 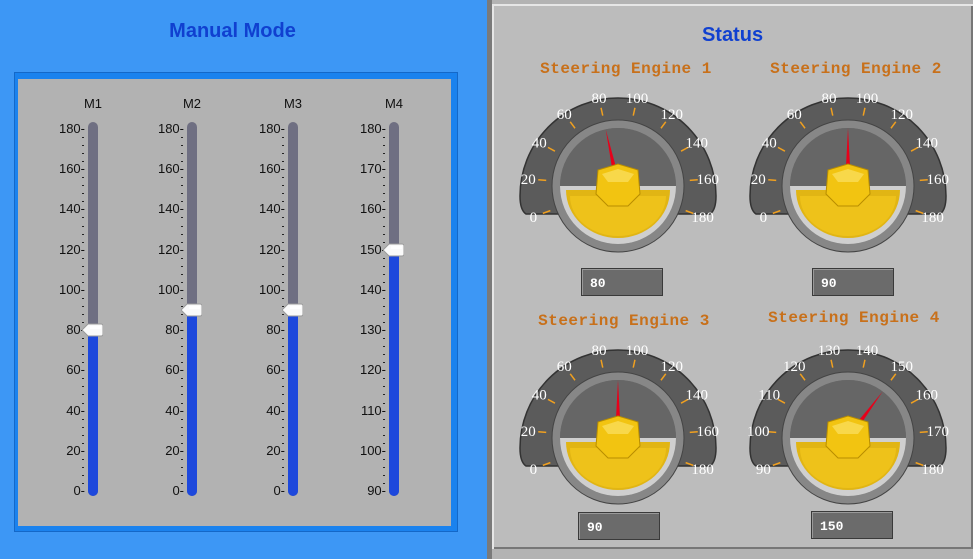 I want to click on slider-tick-label: 150-, so click(x=372, y=249).